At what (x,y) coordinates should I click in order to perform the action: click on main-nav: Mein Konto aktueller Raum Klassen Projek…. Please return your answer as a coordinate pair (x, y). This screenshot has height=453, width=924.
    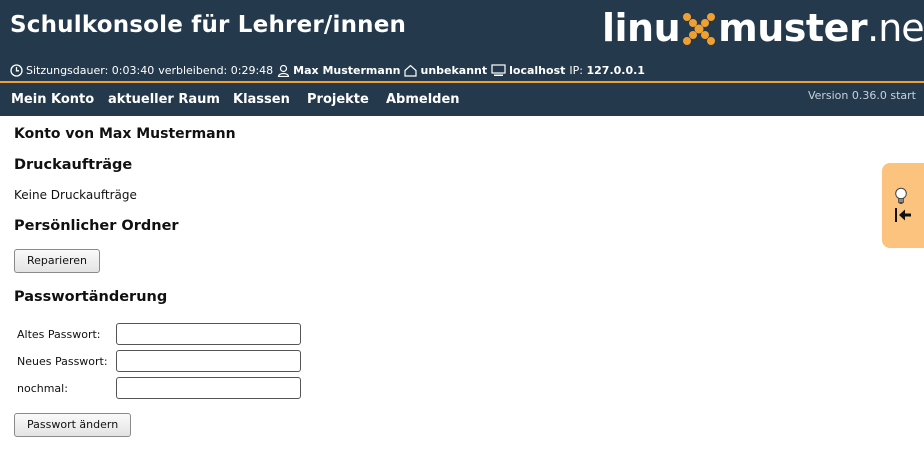
    Looking at the image, I should click on (462, 99).